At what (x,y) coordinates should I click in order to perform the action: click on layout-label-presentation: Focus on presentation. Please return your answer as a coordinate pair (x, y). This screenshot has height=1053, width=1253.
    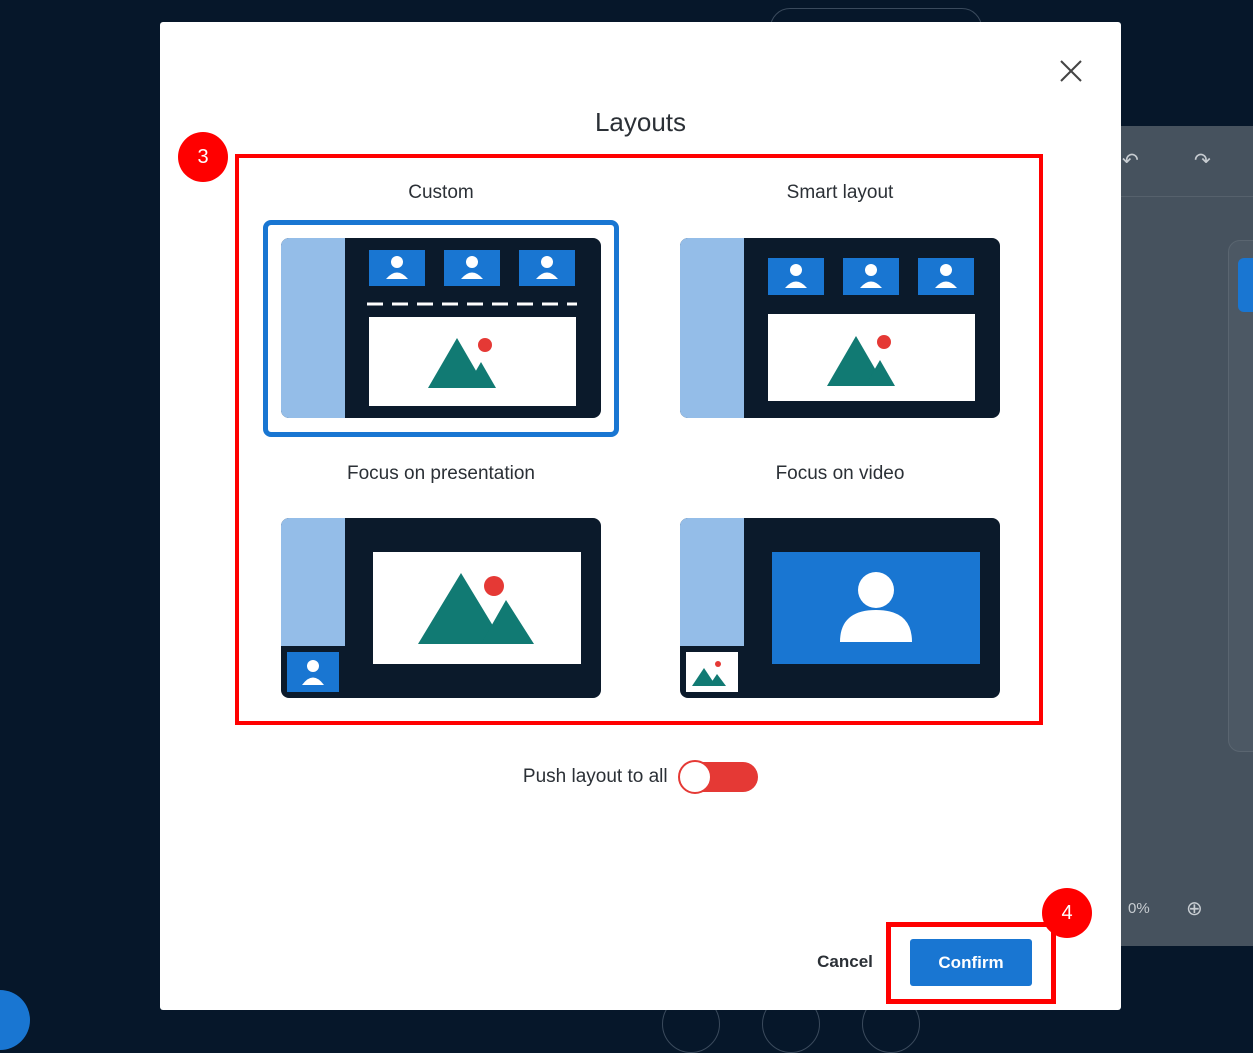
    Looking at the image, I should click on (440, 473).